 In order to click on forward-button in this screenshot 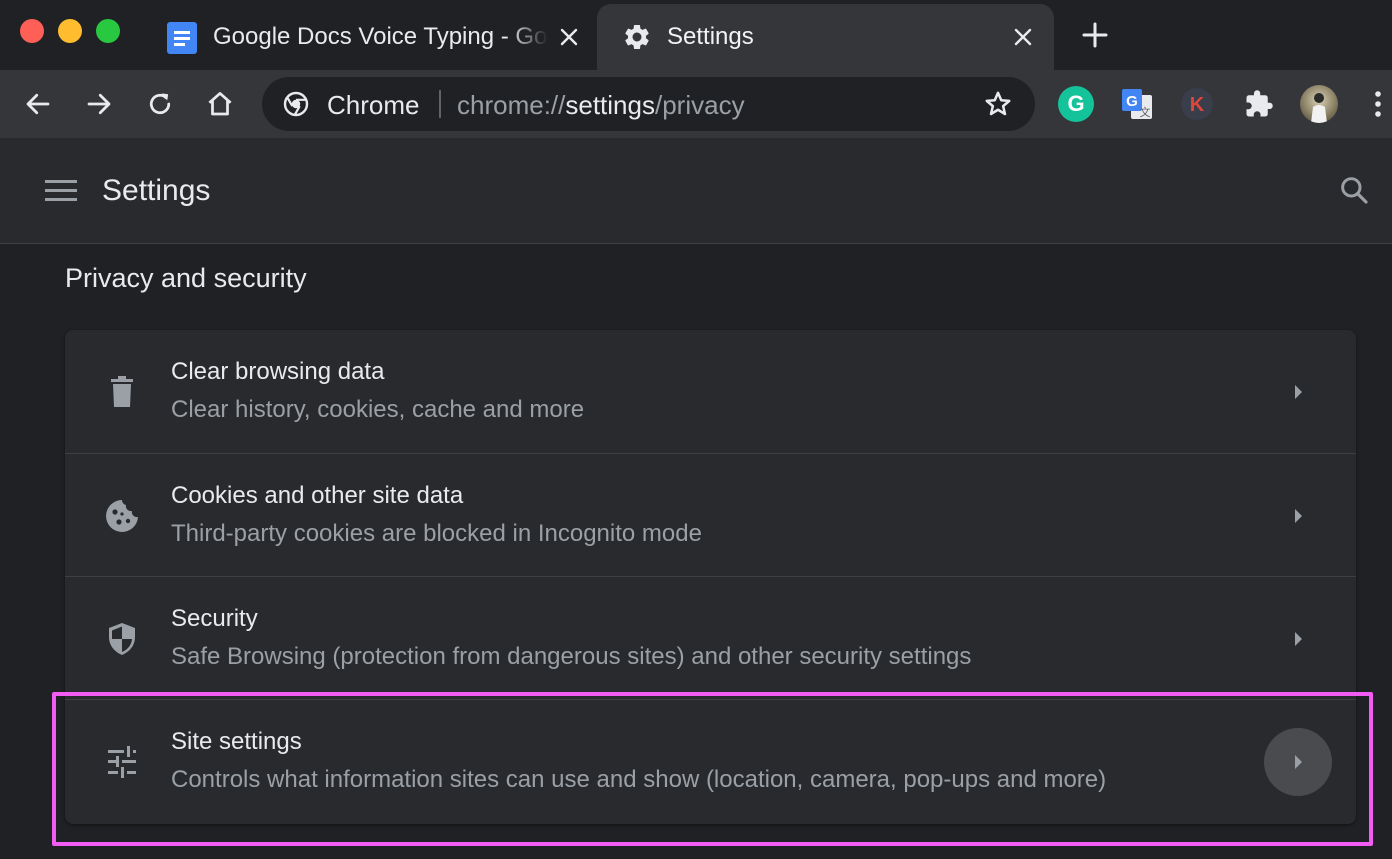, I will do `click(99, 104)`.